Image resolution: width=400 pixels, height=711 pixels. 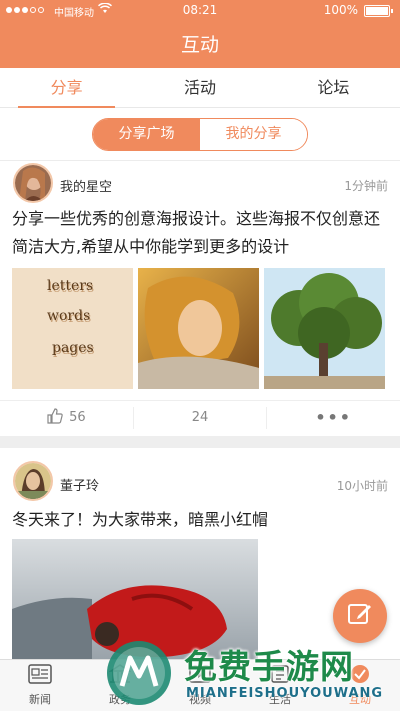 What do you see at coordinates (200, 442) in the screenshot?
I see `section-divider` at bounding box center [200, 442].